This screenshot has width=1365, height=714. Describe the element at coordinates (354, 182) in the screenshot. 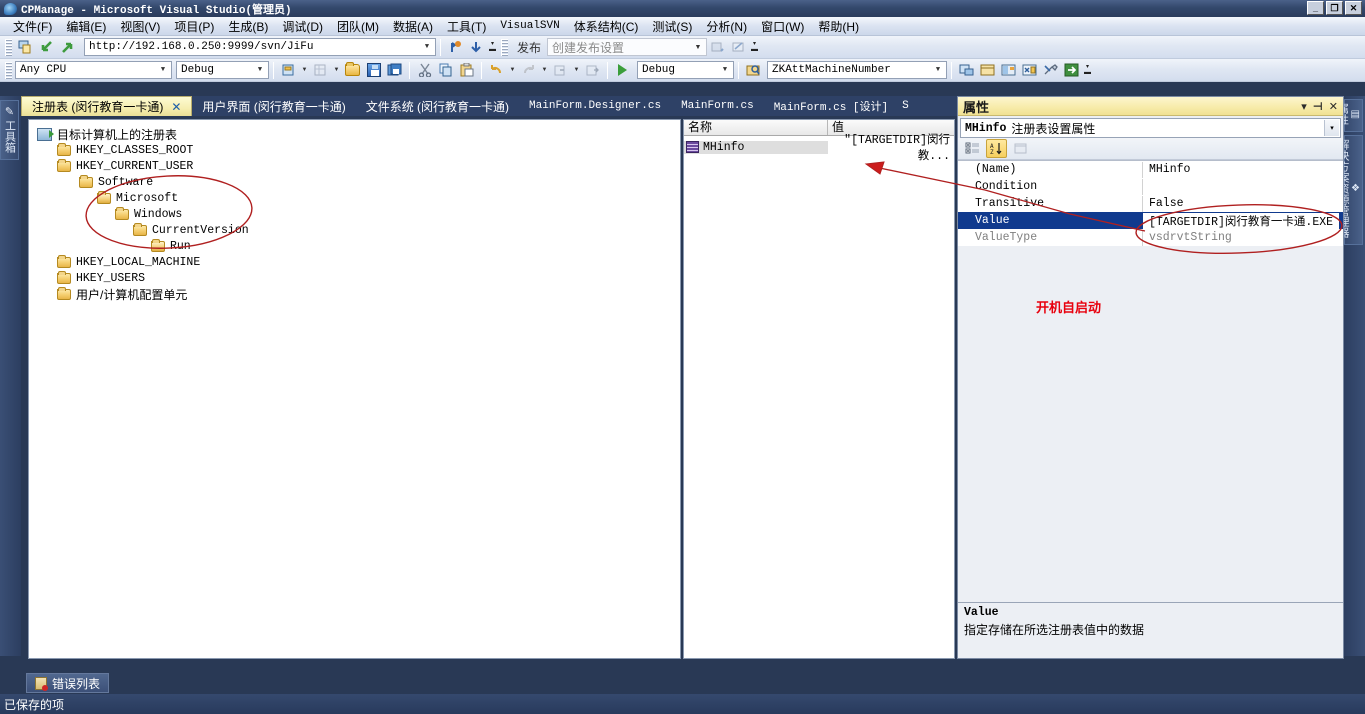

I see `tree-node-software: Software` at that location.